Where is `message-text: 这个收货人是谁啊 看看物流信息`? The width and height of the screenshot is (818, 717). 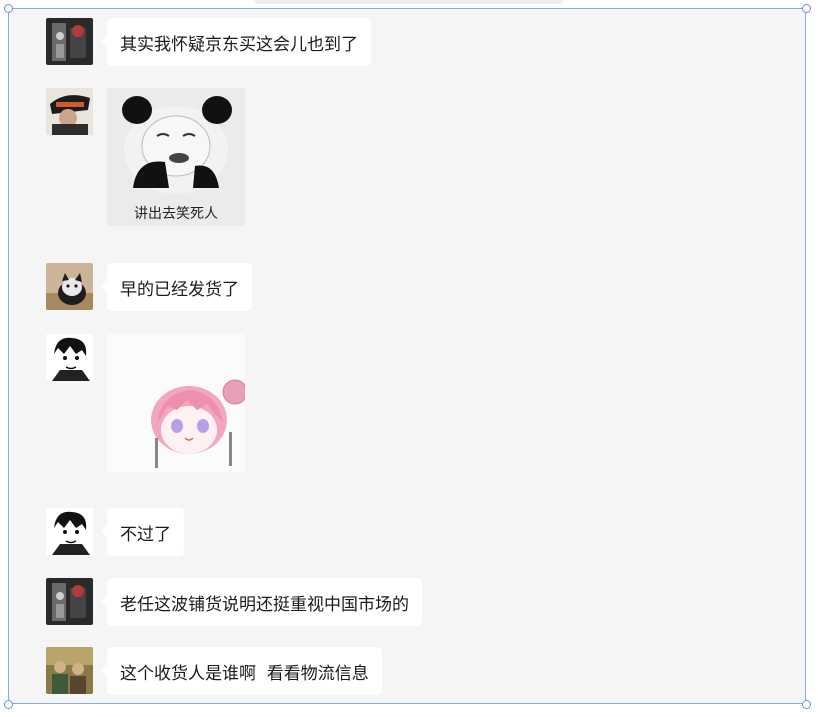
message-text: 这个收货人是谁啊 看看物流信息 is located at coordinates (244, 673).